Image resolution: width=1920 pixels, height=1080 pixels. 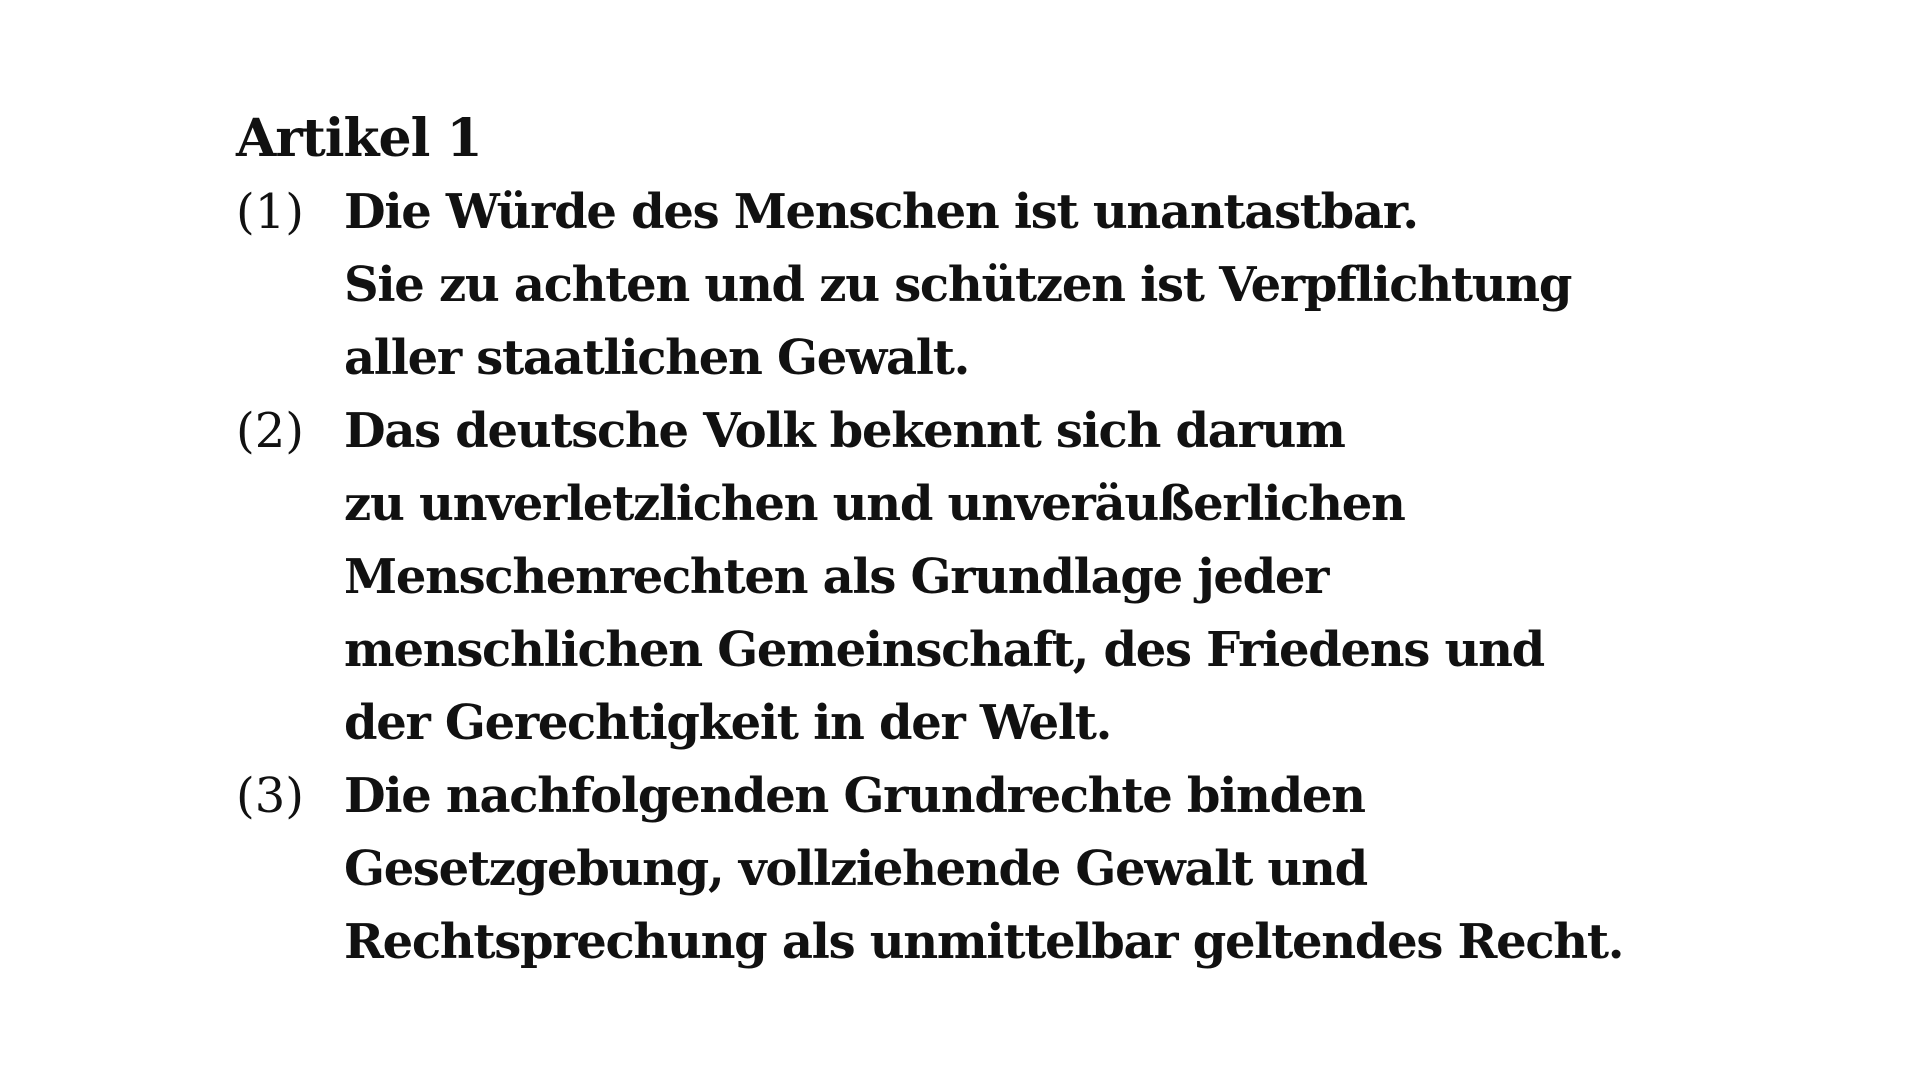 I want to click on text-line: Gesetzgebung, vollziehende Gewalt und, so click(x=856, y=869).